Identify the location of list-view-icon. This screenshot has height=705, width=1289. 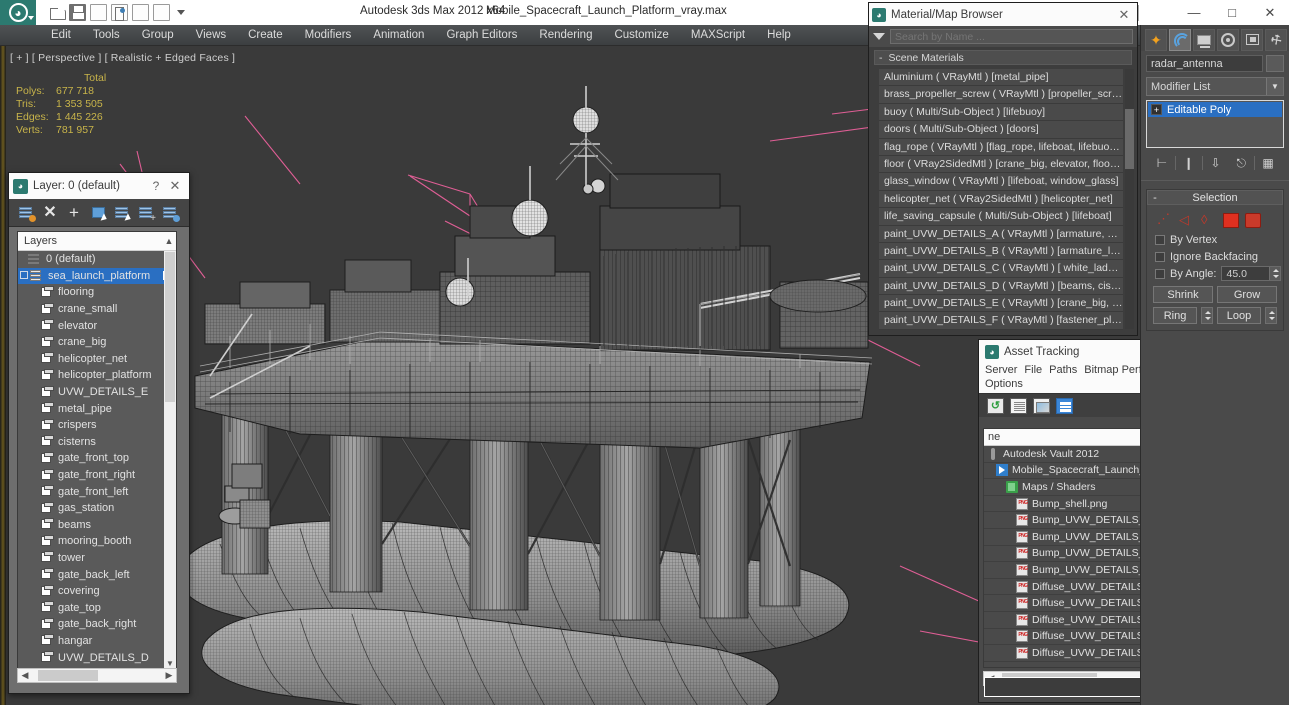
(1018, 405).